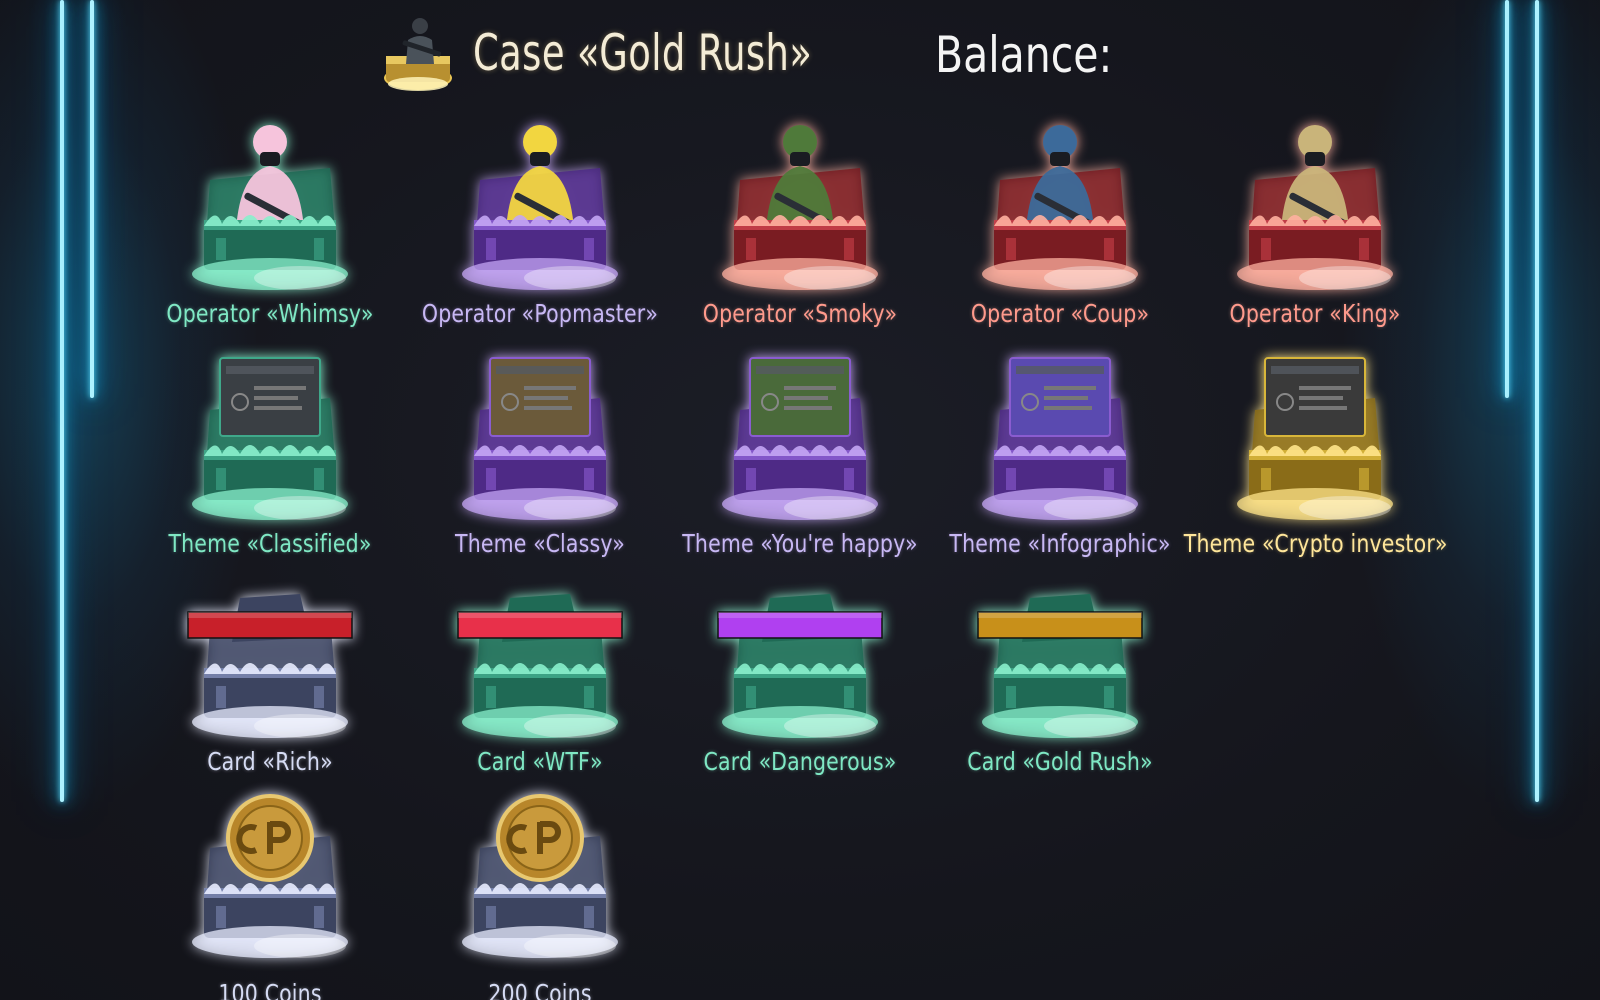 This screenshot has width=1600, height=1000. Describe the element at coordinates (540, 666) in the screenshot. I see `card-wtf-icon` at that location.